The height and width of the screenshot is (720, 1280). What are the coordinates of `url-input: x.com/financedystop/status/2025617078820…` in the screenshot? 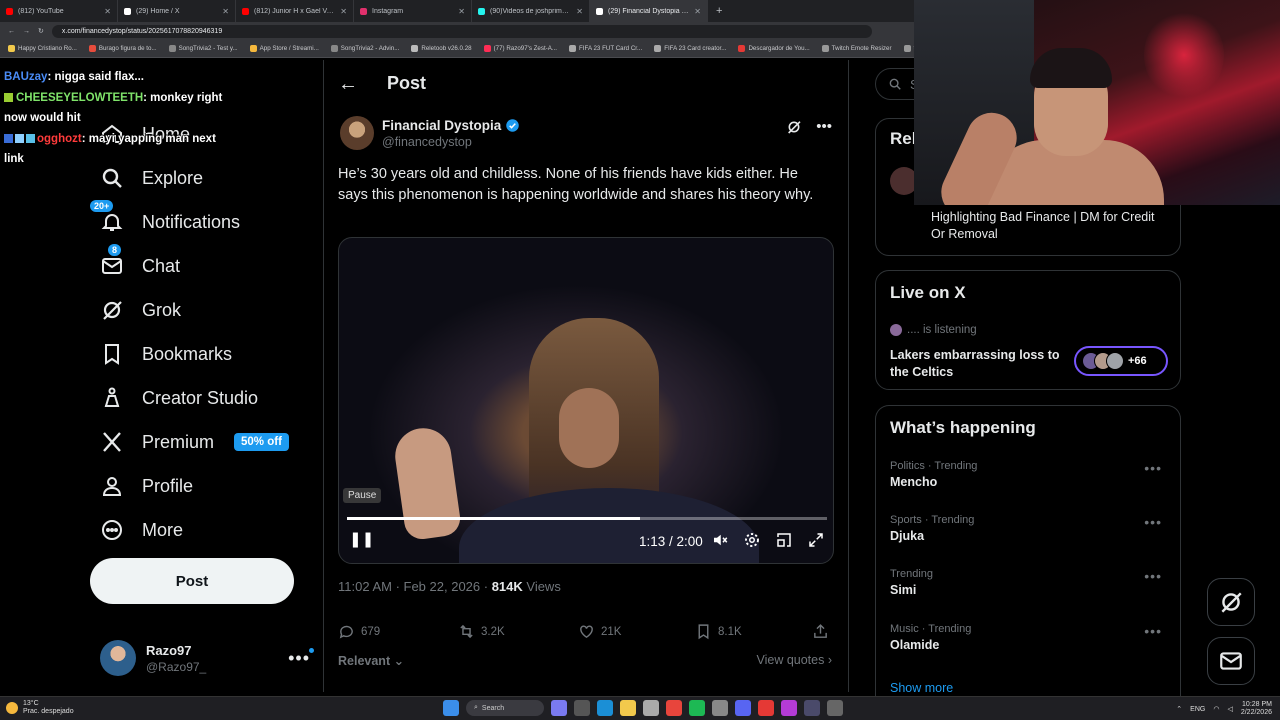 It's located at (461, 31).